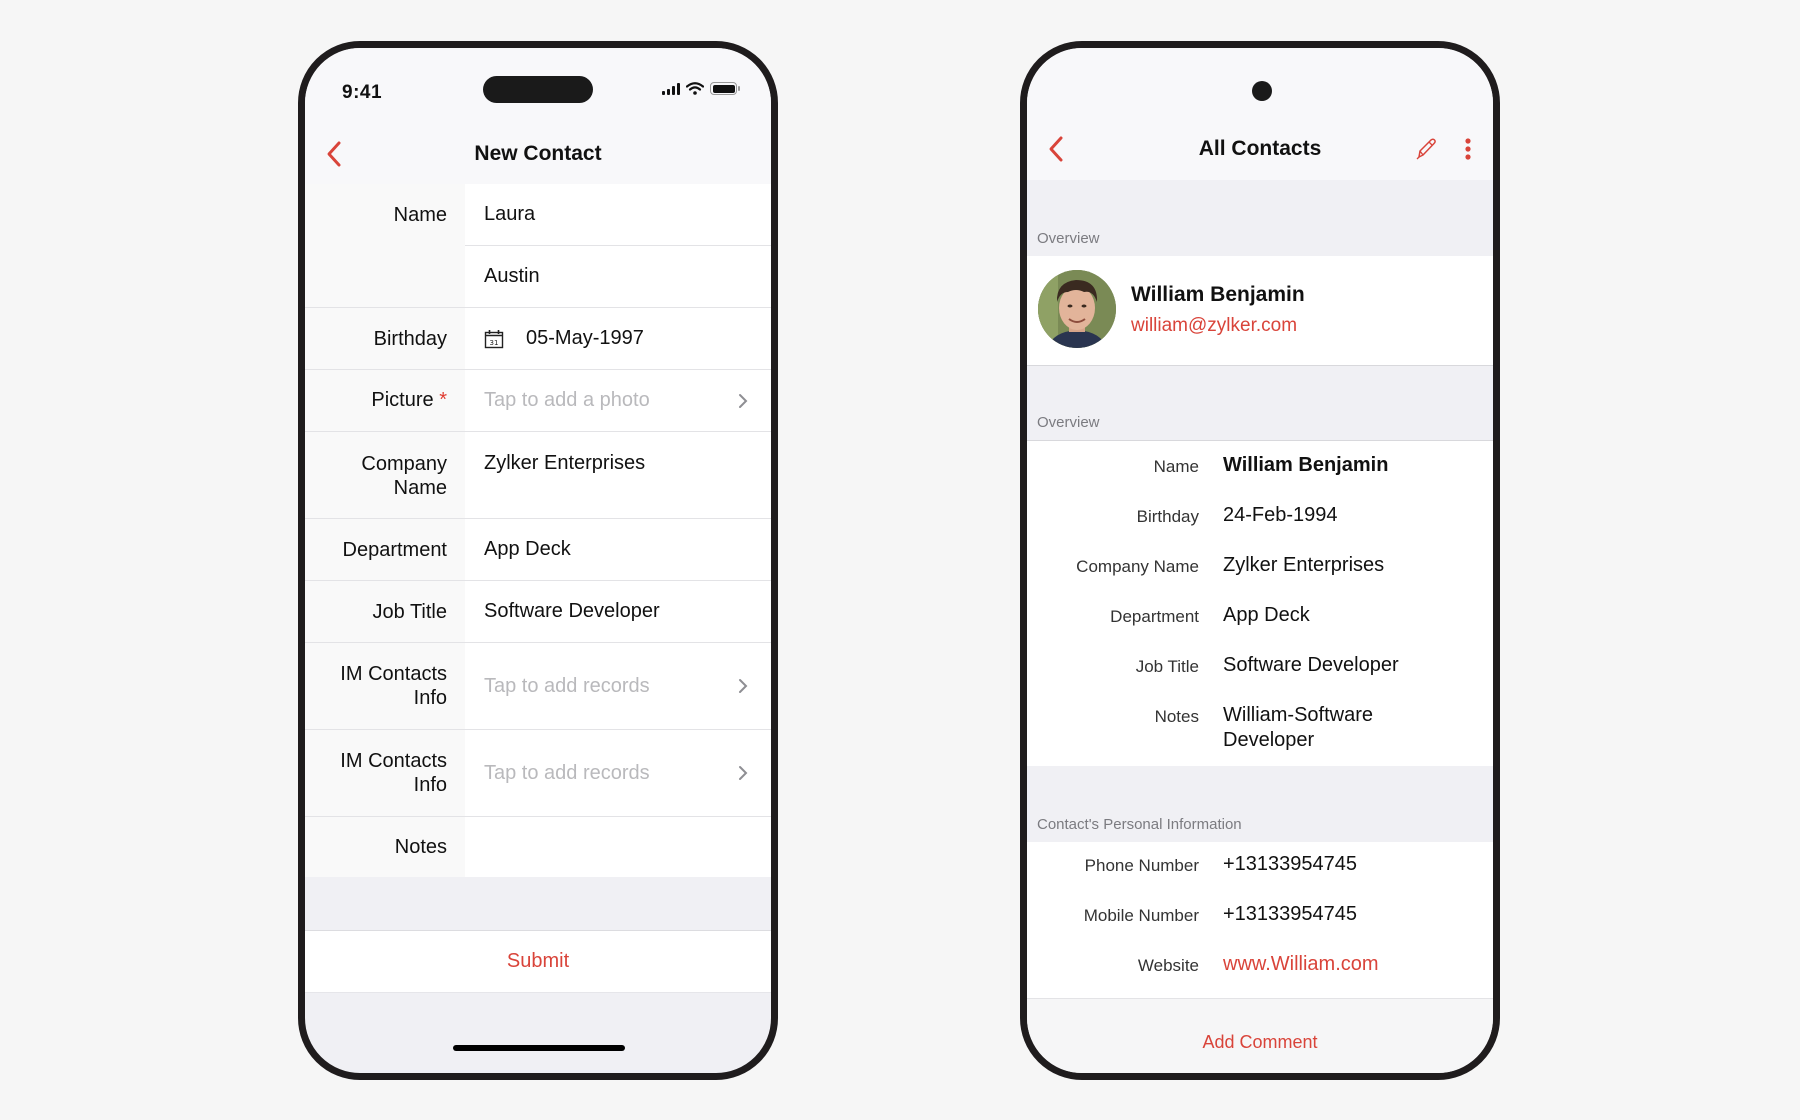  Describe the element at coordinates (1426, 149) in the screenshot. I see `edit-pencil-icon` at that location.